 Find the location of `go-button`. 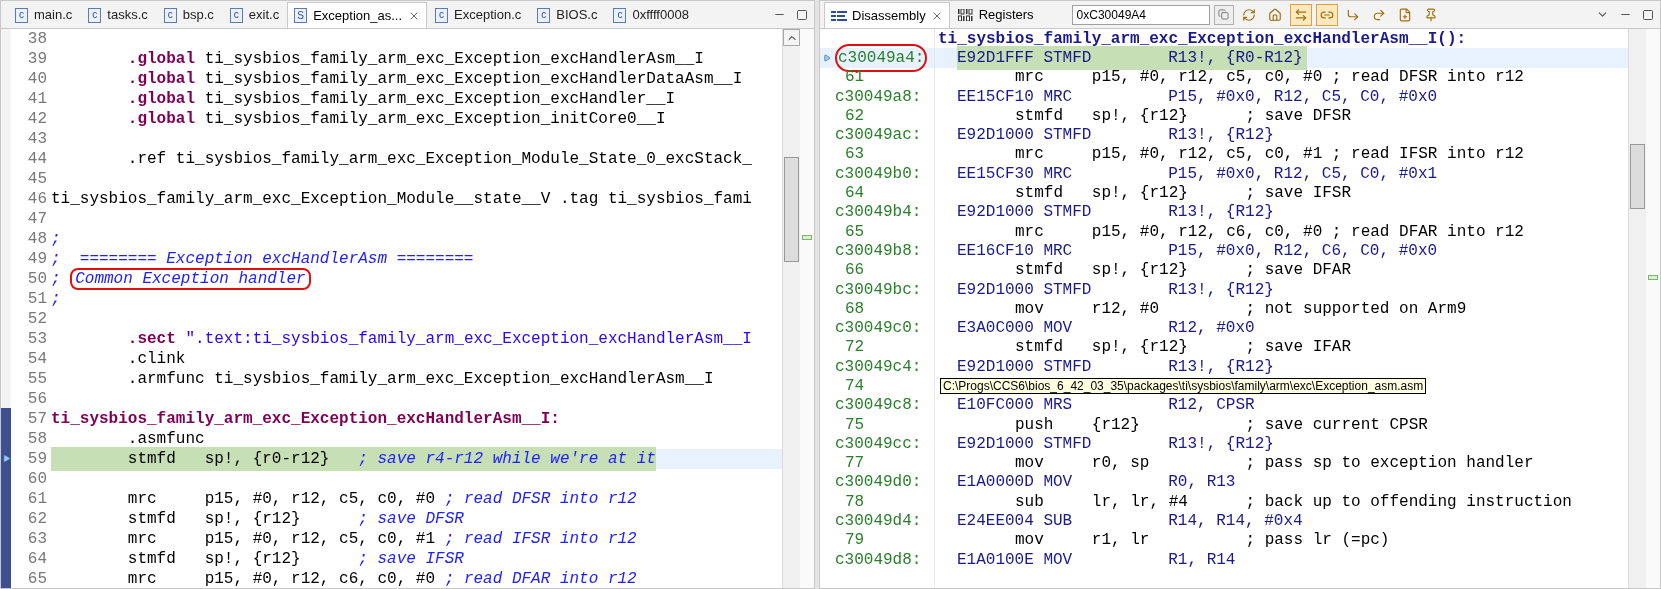

go-button is located at coordinates (1223, 14).